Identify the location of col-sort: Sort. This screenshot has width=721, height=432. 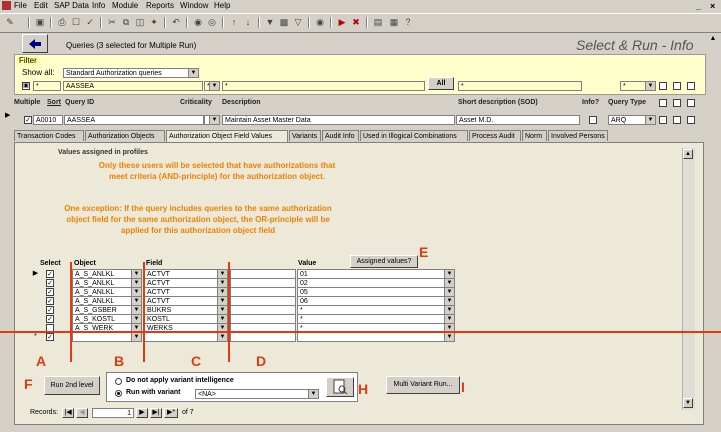
(54, 102).